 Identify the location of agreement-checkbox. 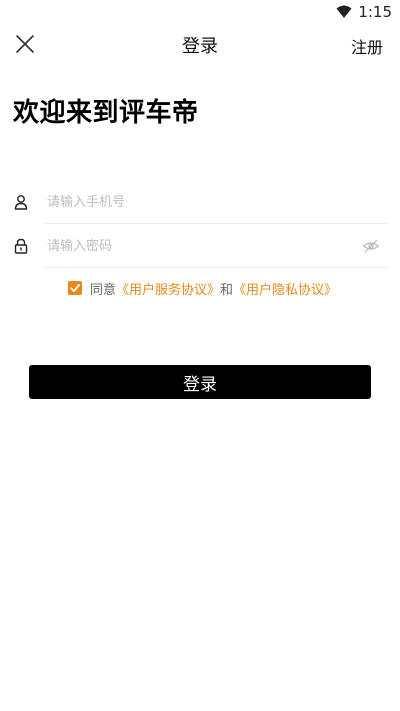
(75, 288).